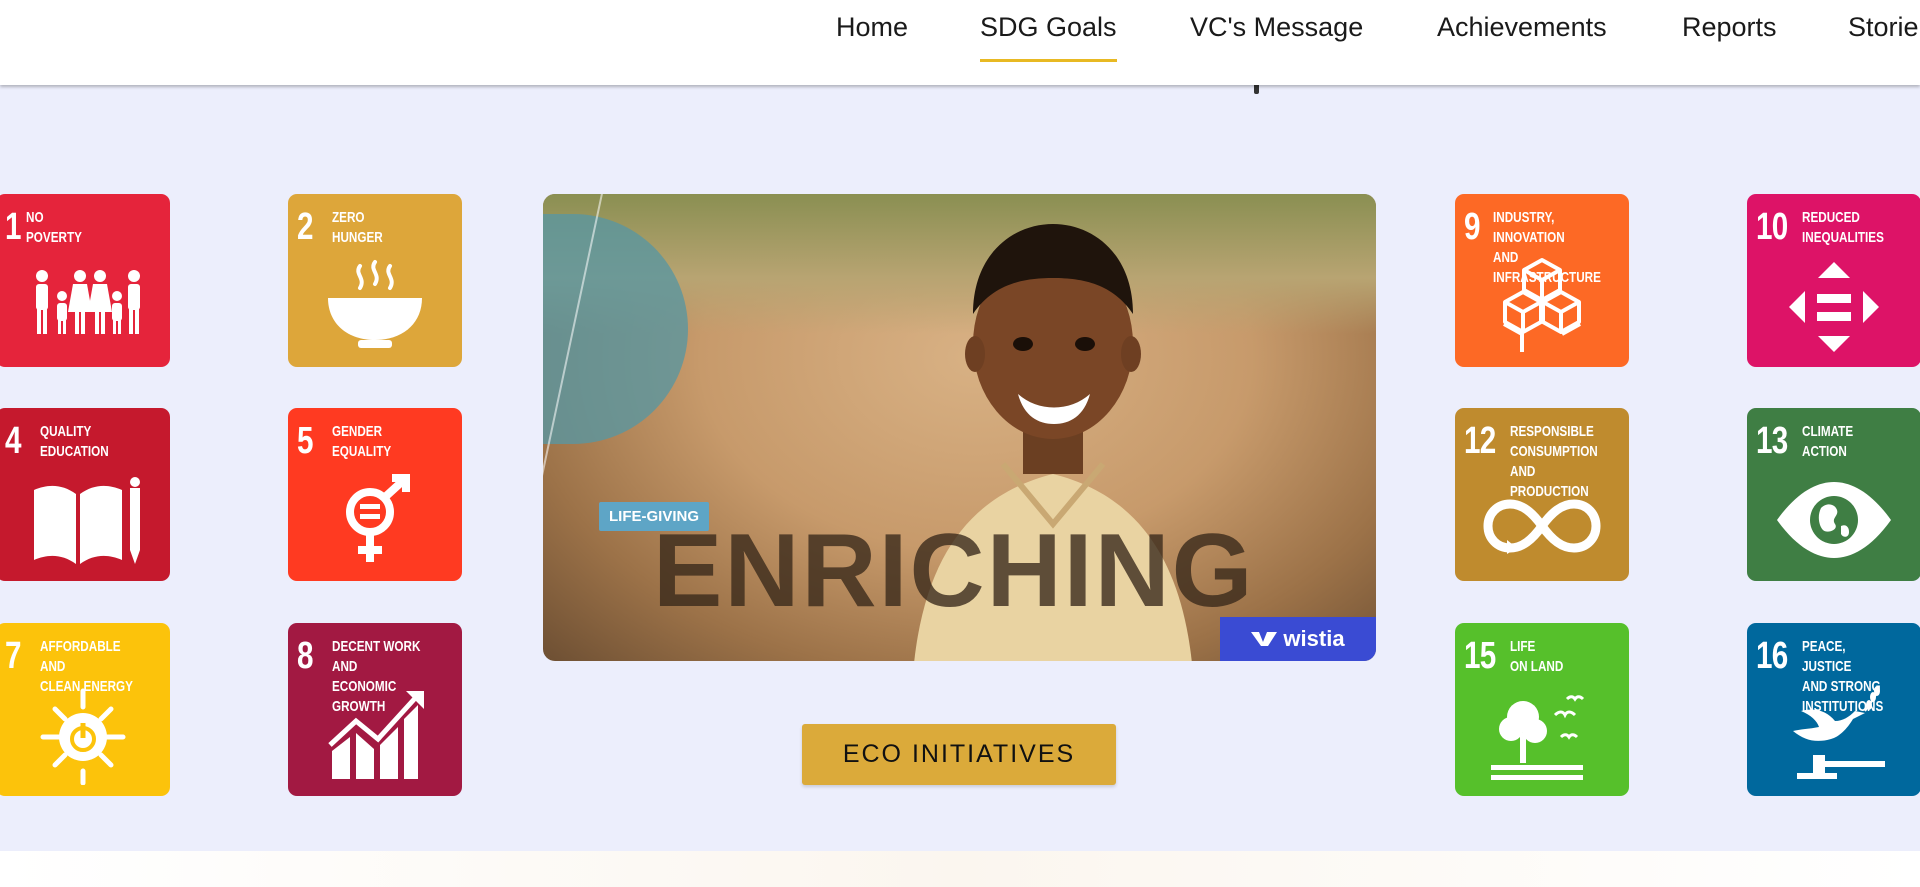 The width and height of the screenshot is (1920, 887). I want to click on tile-number: 10, so click(1772, 227).